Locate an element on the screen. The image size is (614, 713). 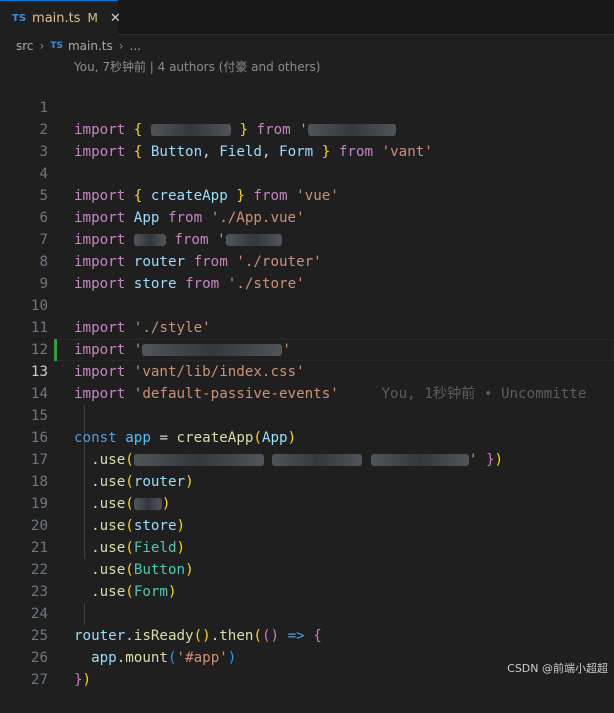
code-line: 9 is located at coordinates (307, 271).